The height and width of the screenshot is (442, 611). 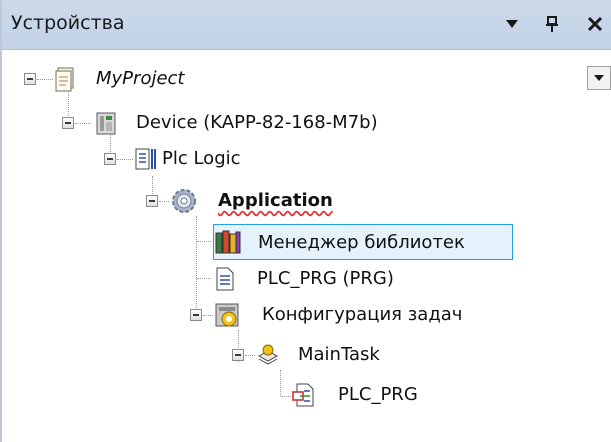 I want to click on tree-item-project: MyProject, so click(x=124, y=79).